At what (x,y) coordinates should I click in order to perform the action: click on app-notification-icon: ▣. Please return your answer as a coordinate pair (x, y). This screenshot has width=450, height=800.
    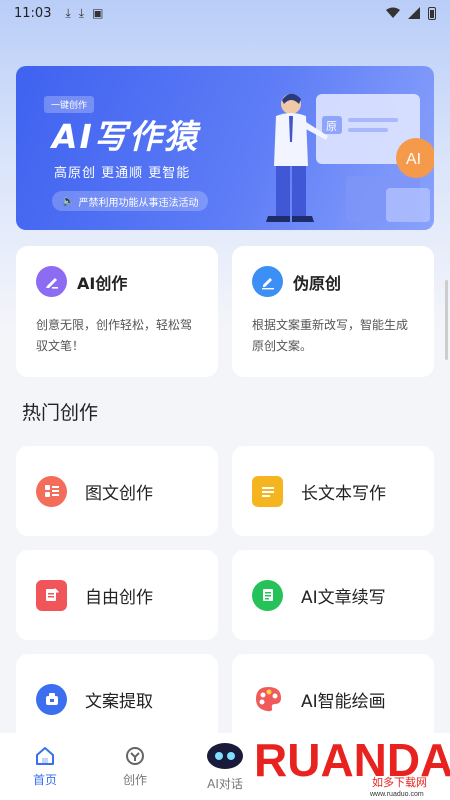
    Looking at the image, I should click on (98, 13).